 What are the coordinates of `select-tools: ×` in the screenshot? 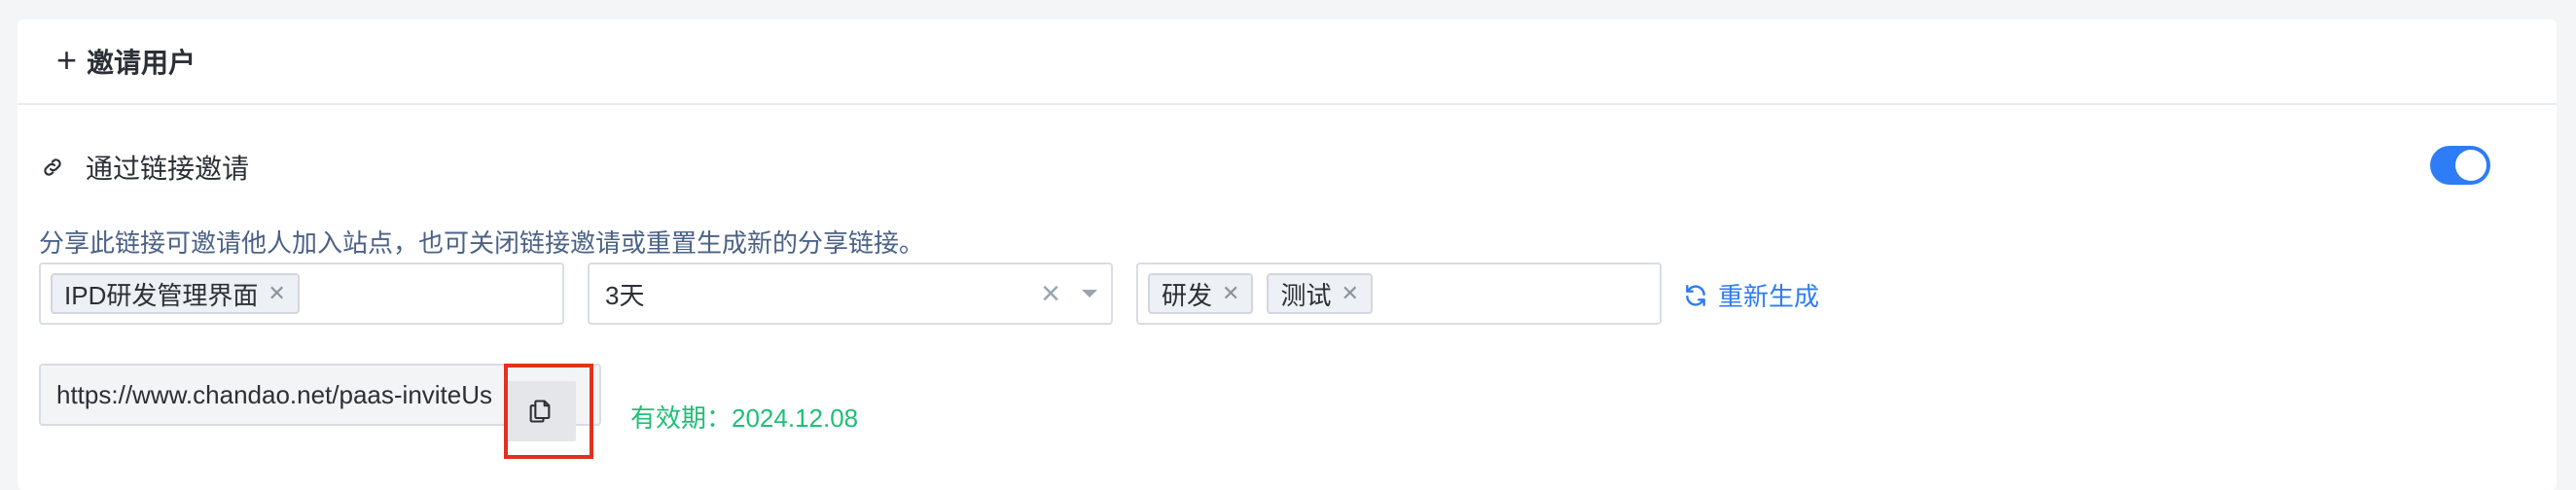 It's located at (1069, 293).